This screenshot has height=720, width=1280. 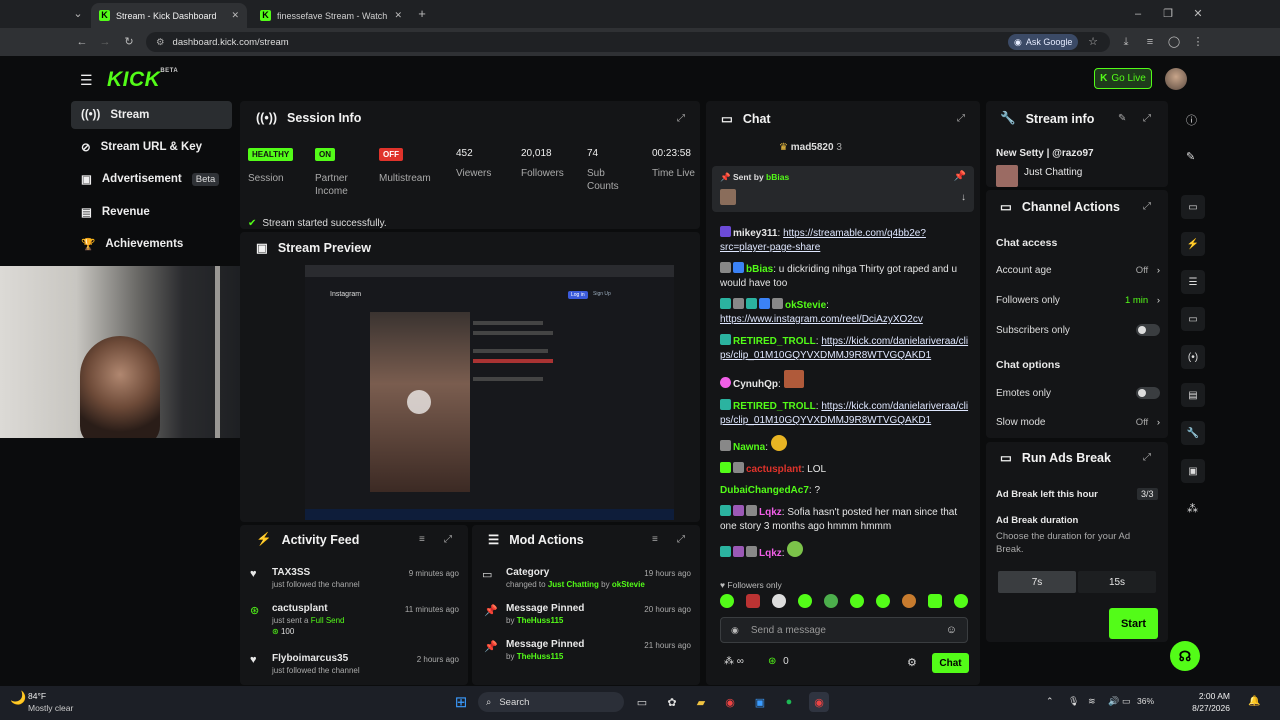 What do you see at coordinates (1078, 300) in the screenshot?
I see `followers-only-row: Followers only 1 min ›` at bounding box center [1078, 300].